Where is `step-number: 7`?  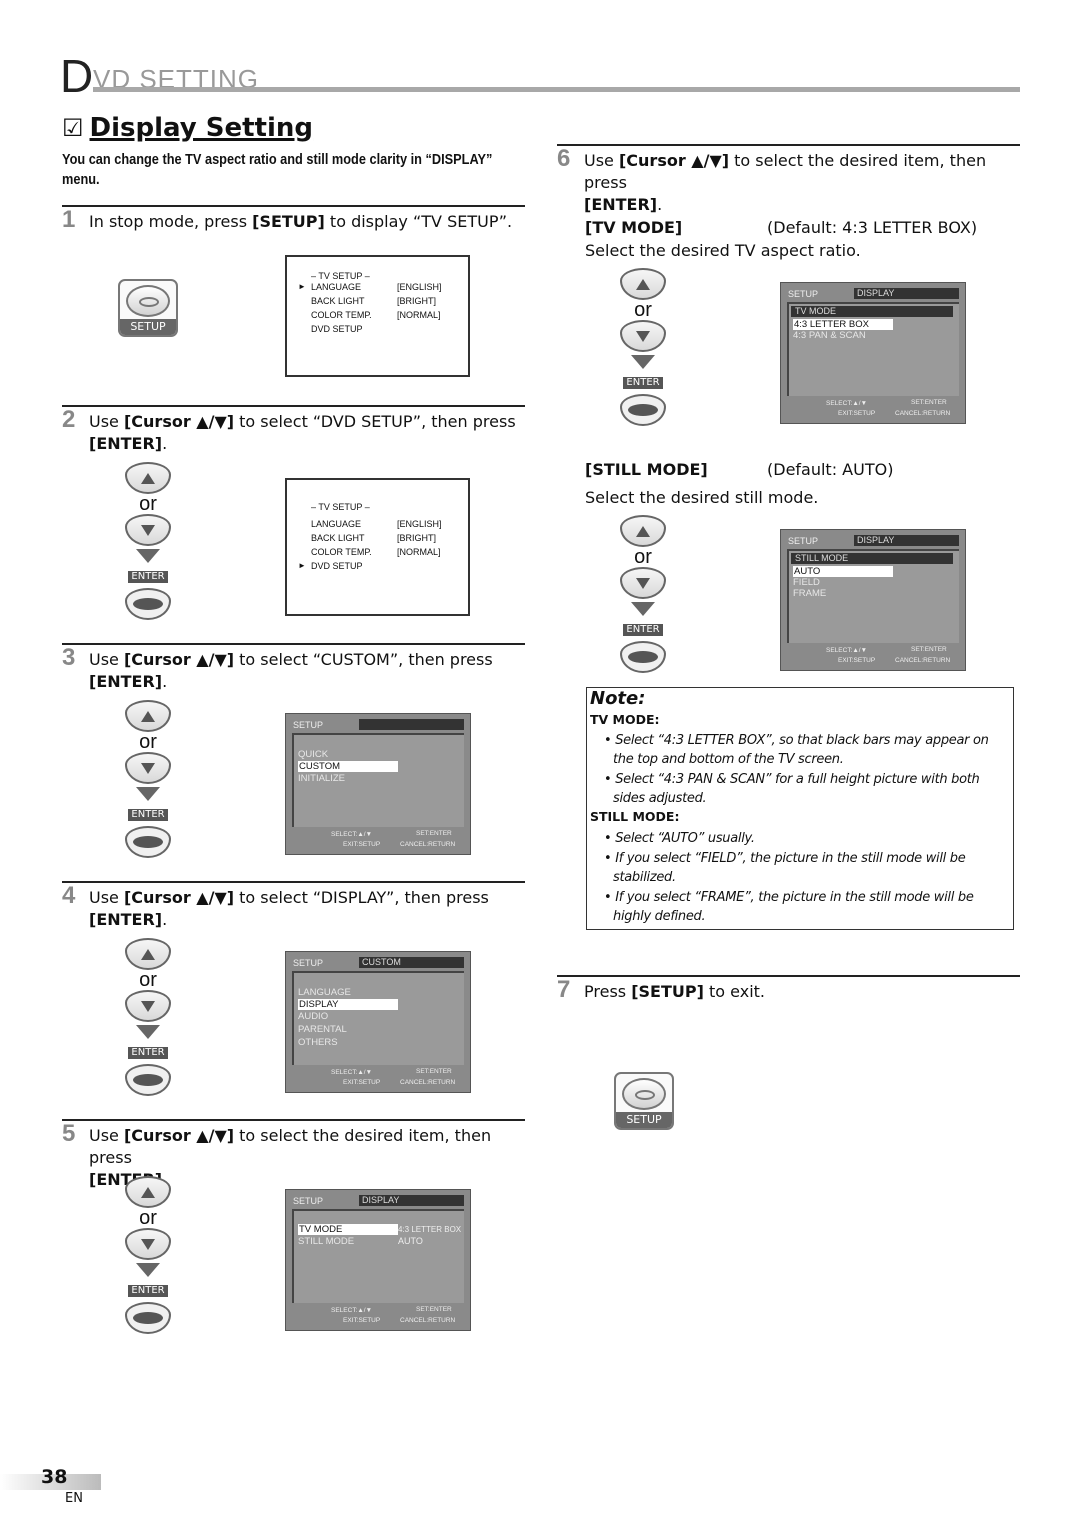 step-number: 7 is located at coordinates (564, 989).